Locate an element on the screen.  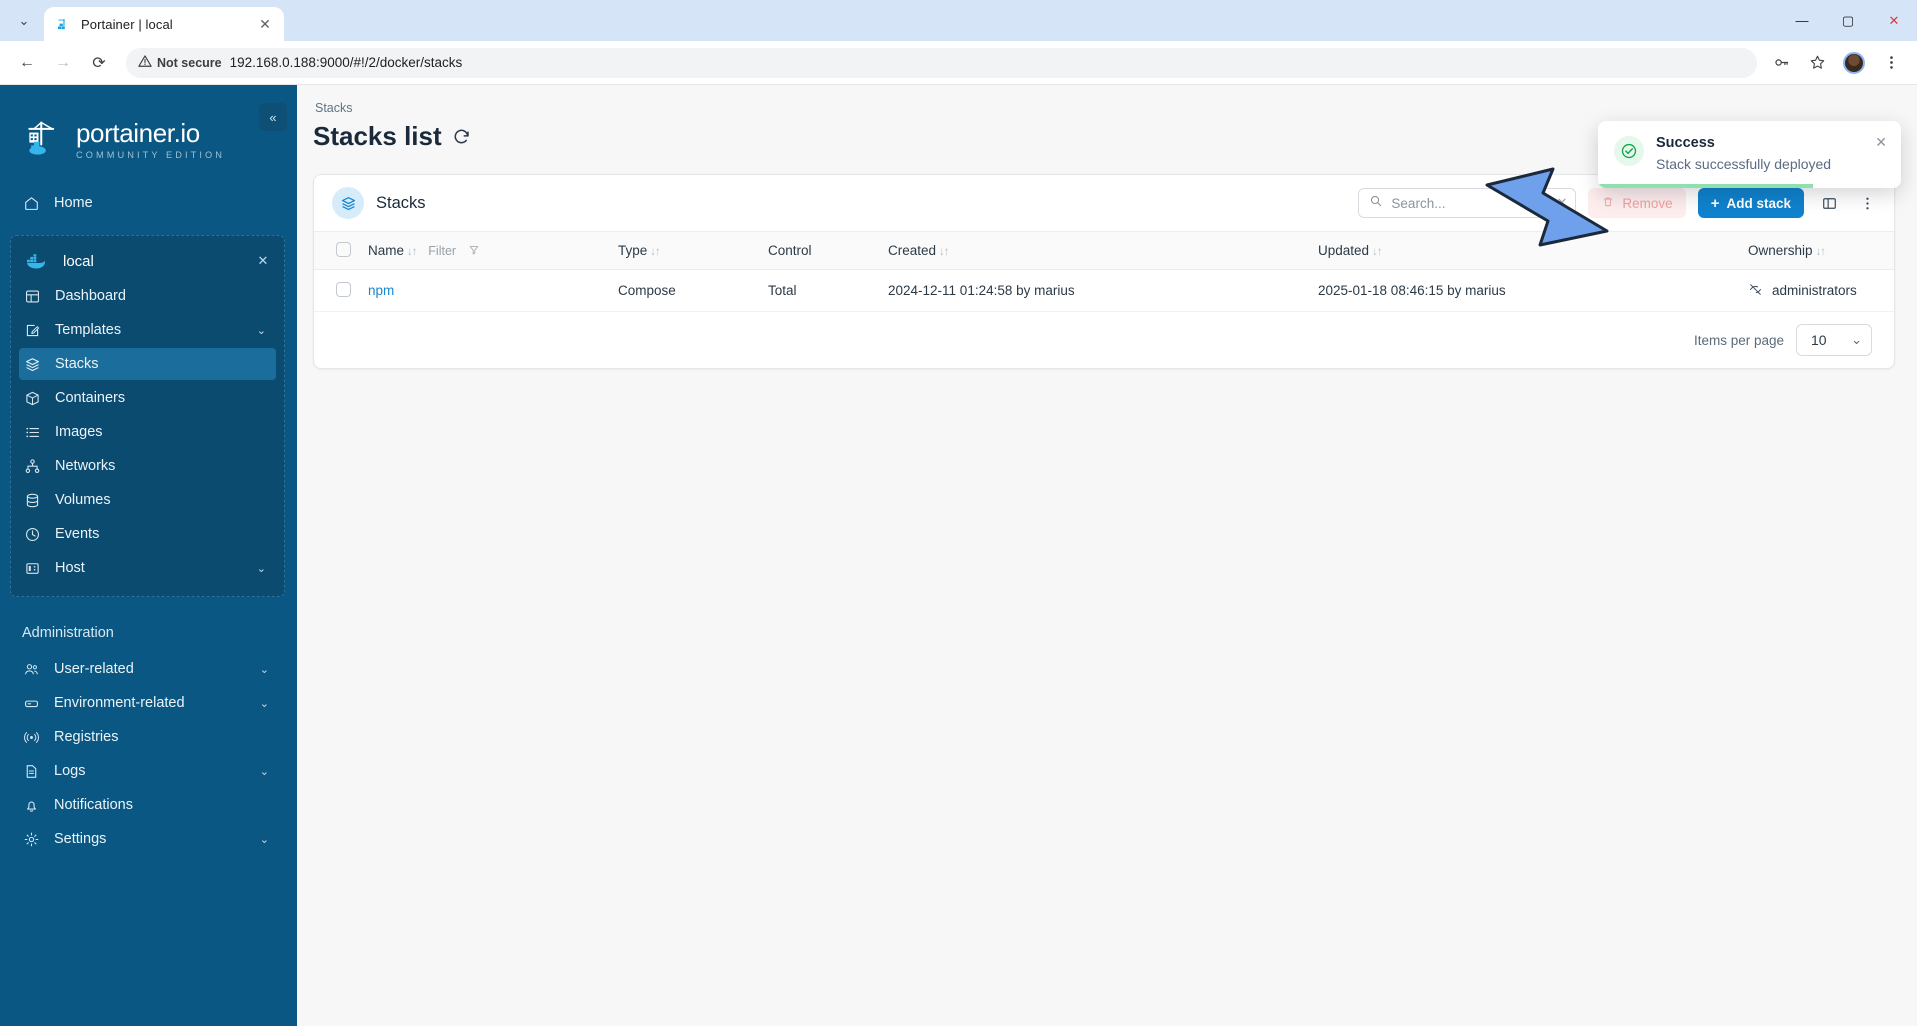
sidebar-item-volumes: Volumes is located at coordinates (147, 500).